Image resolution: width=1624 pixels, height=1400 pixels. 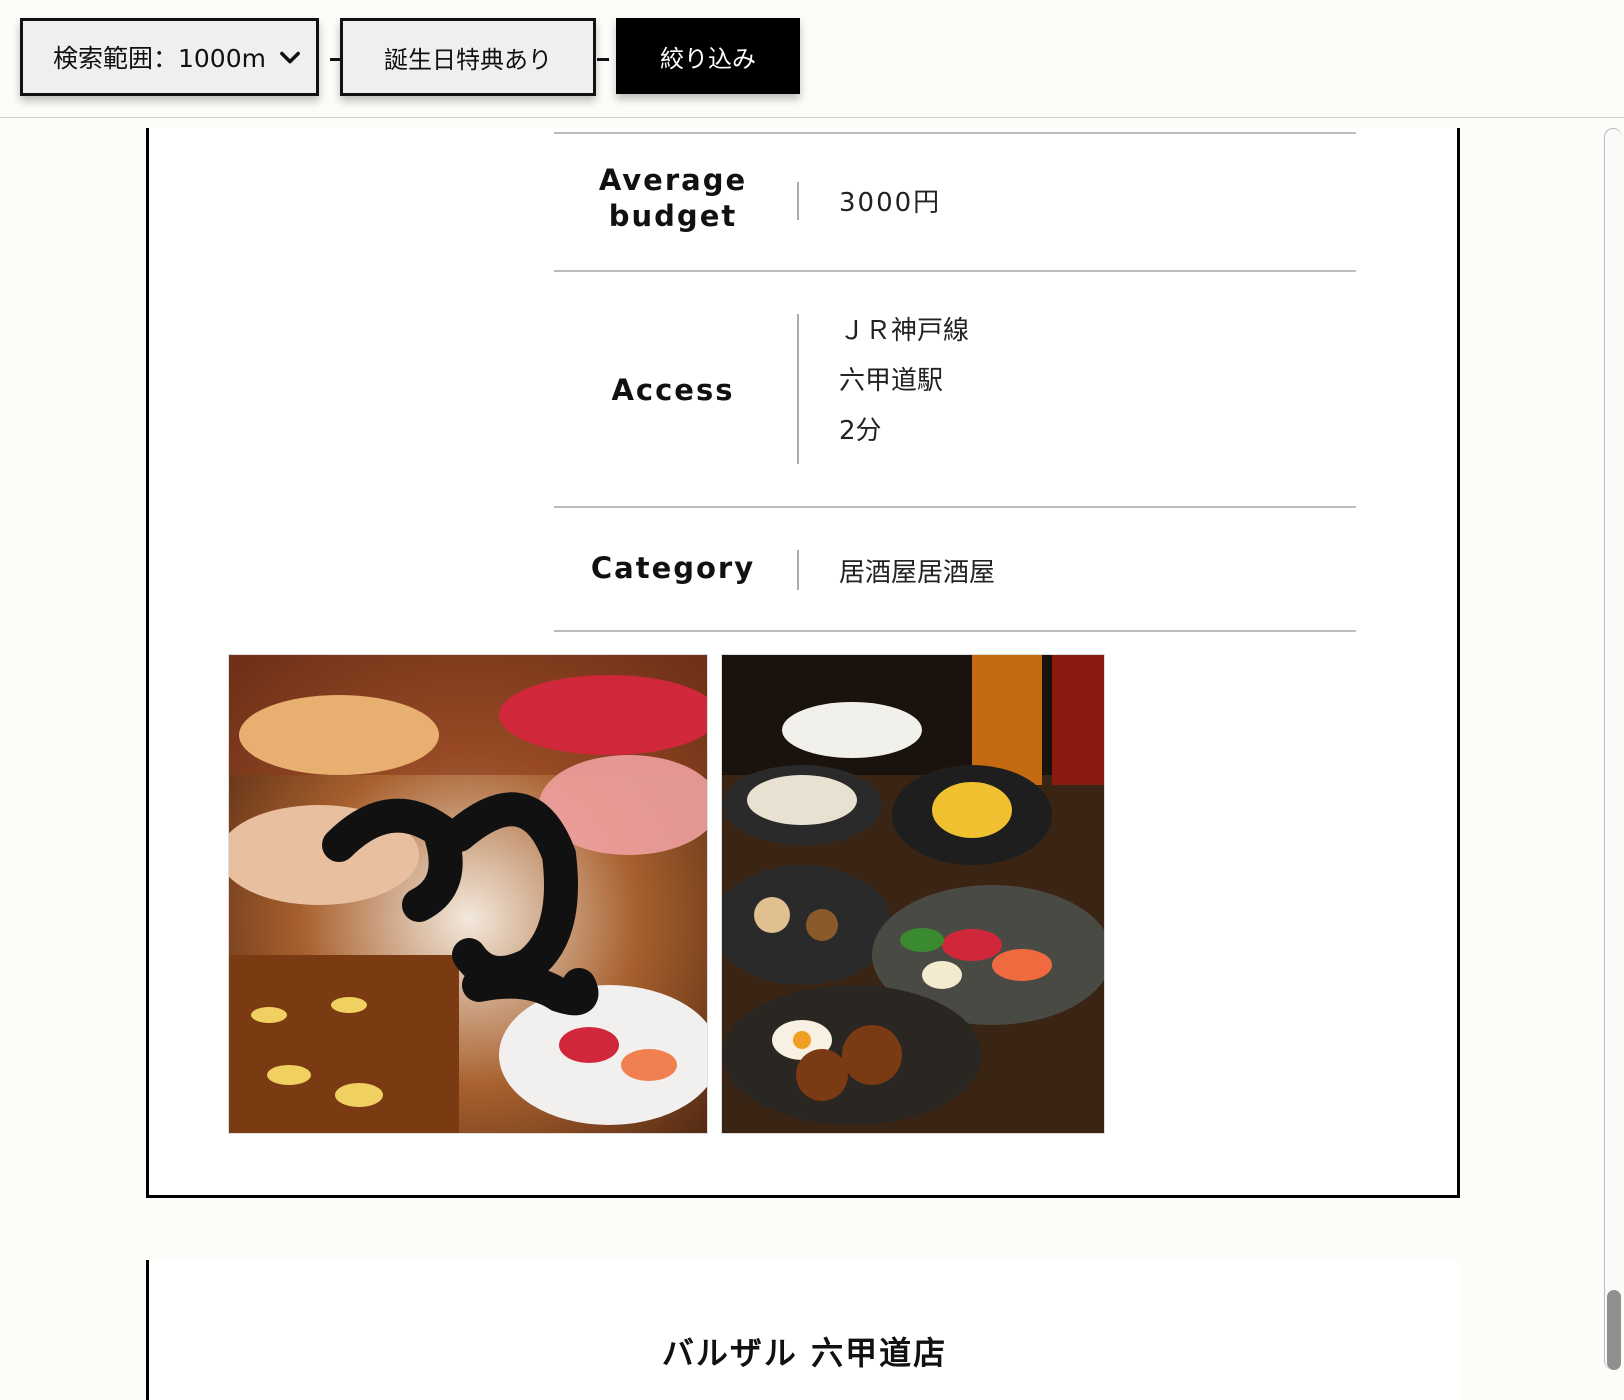 I want to click on access-value: ＪＲ神戸線 六甲道駅 2分, so click(x=904, y=381).